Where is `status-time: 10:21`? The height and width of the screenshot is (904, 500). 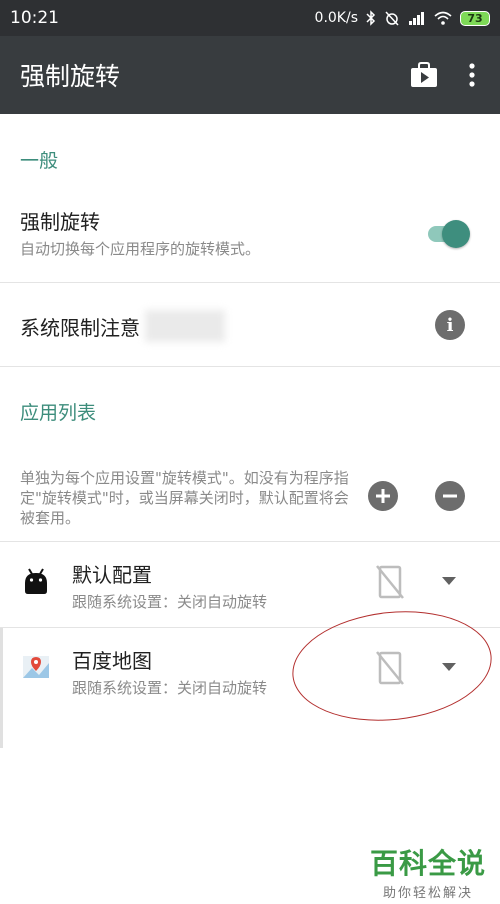
status-time: 10:21 is located at coordinates (34, 18).